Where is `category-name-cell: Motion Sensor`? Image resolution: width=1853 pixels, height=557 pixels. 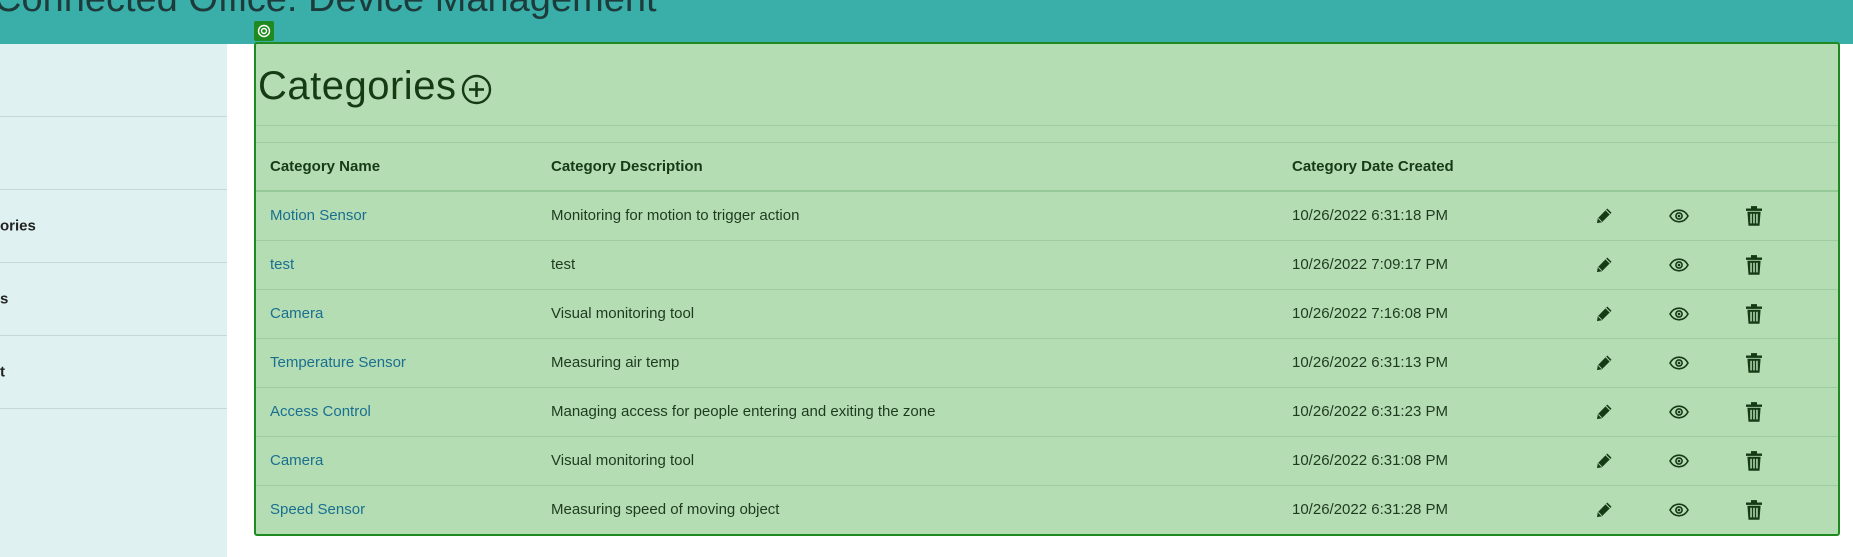
category-name-cell: Motion Sensor is located at coordinates (396, 216).